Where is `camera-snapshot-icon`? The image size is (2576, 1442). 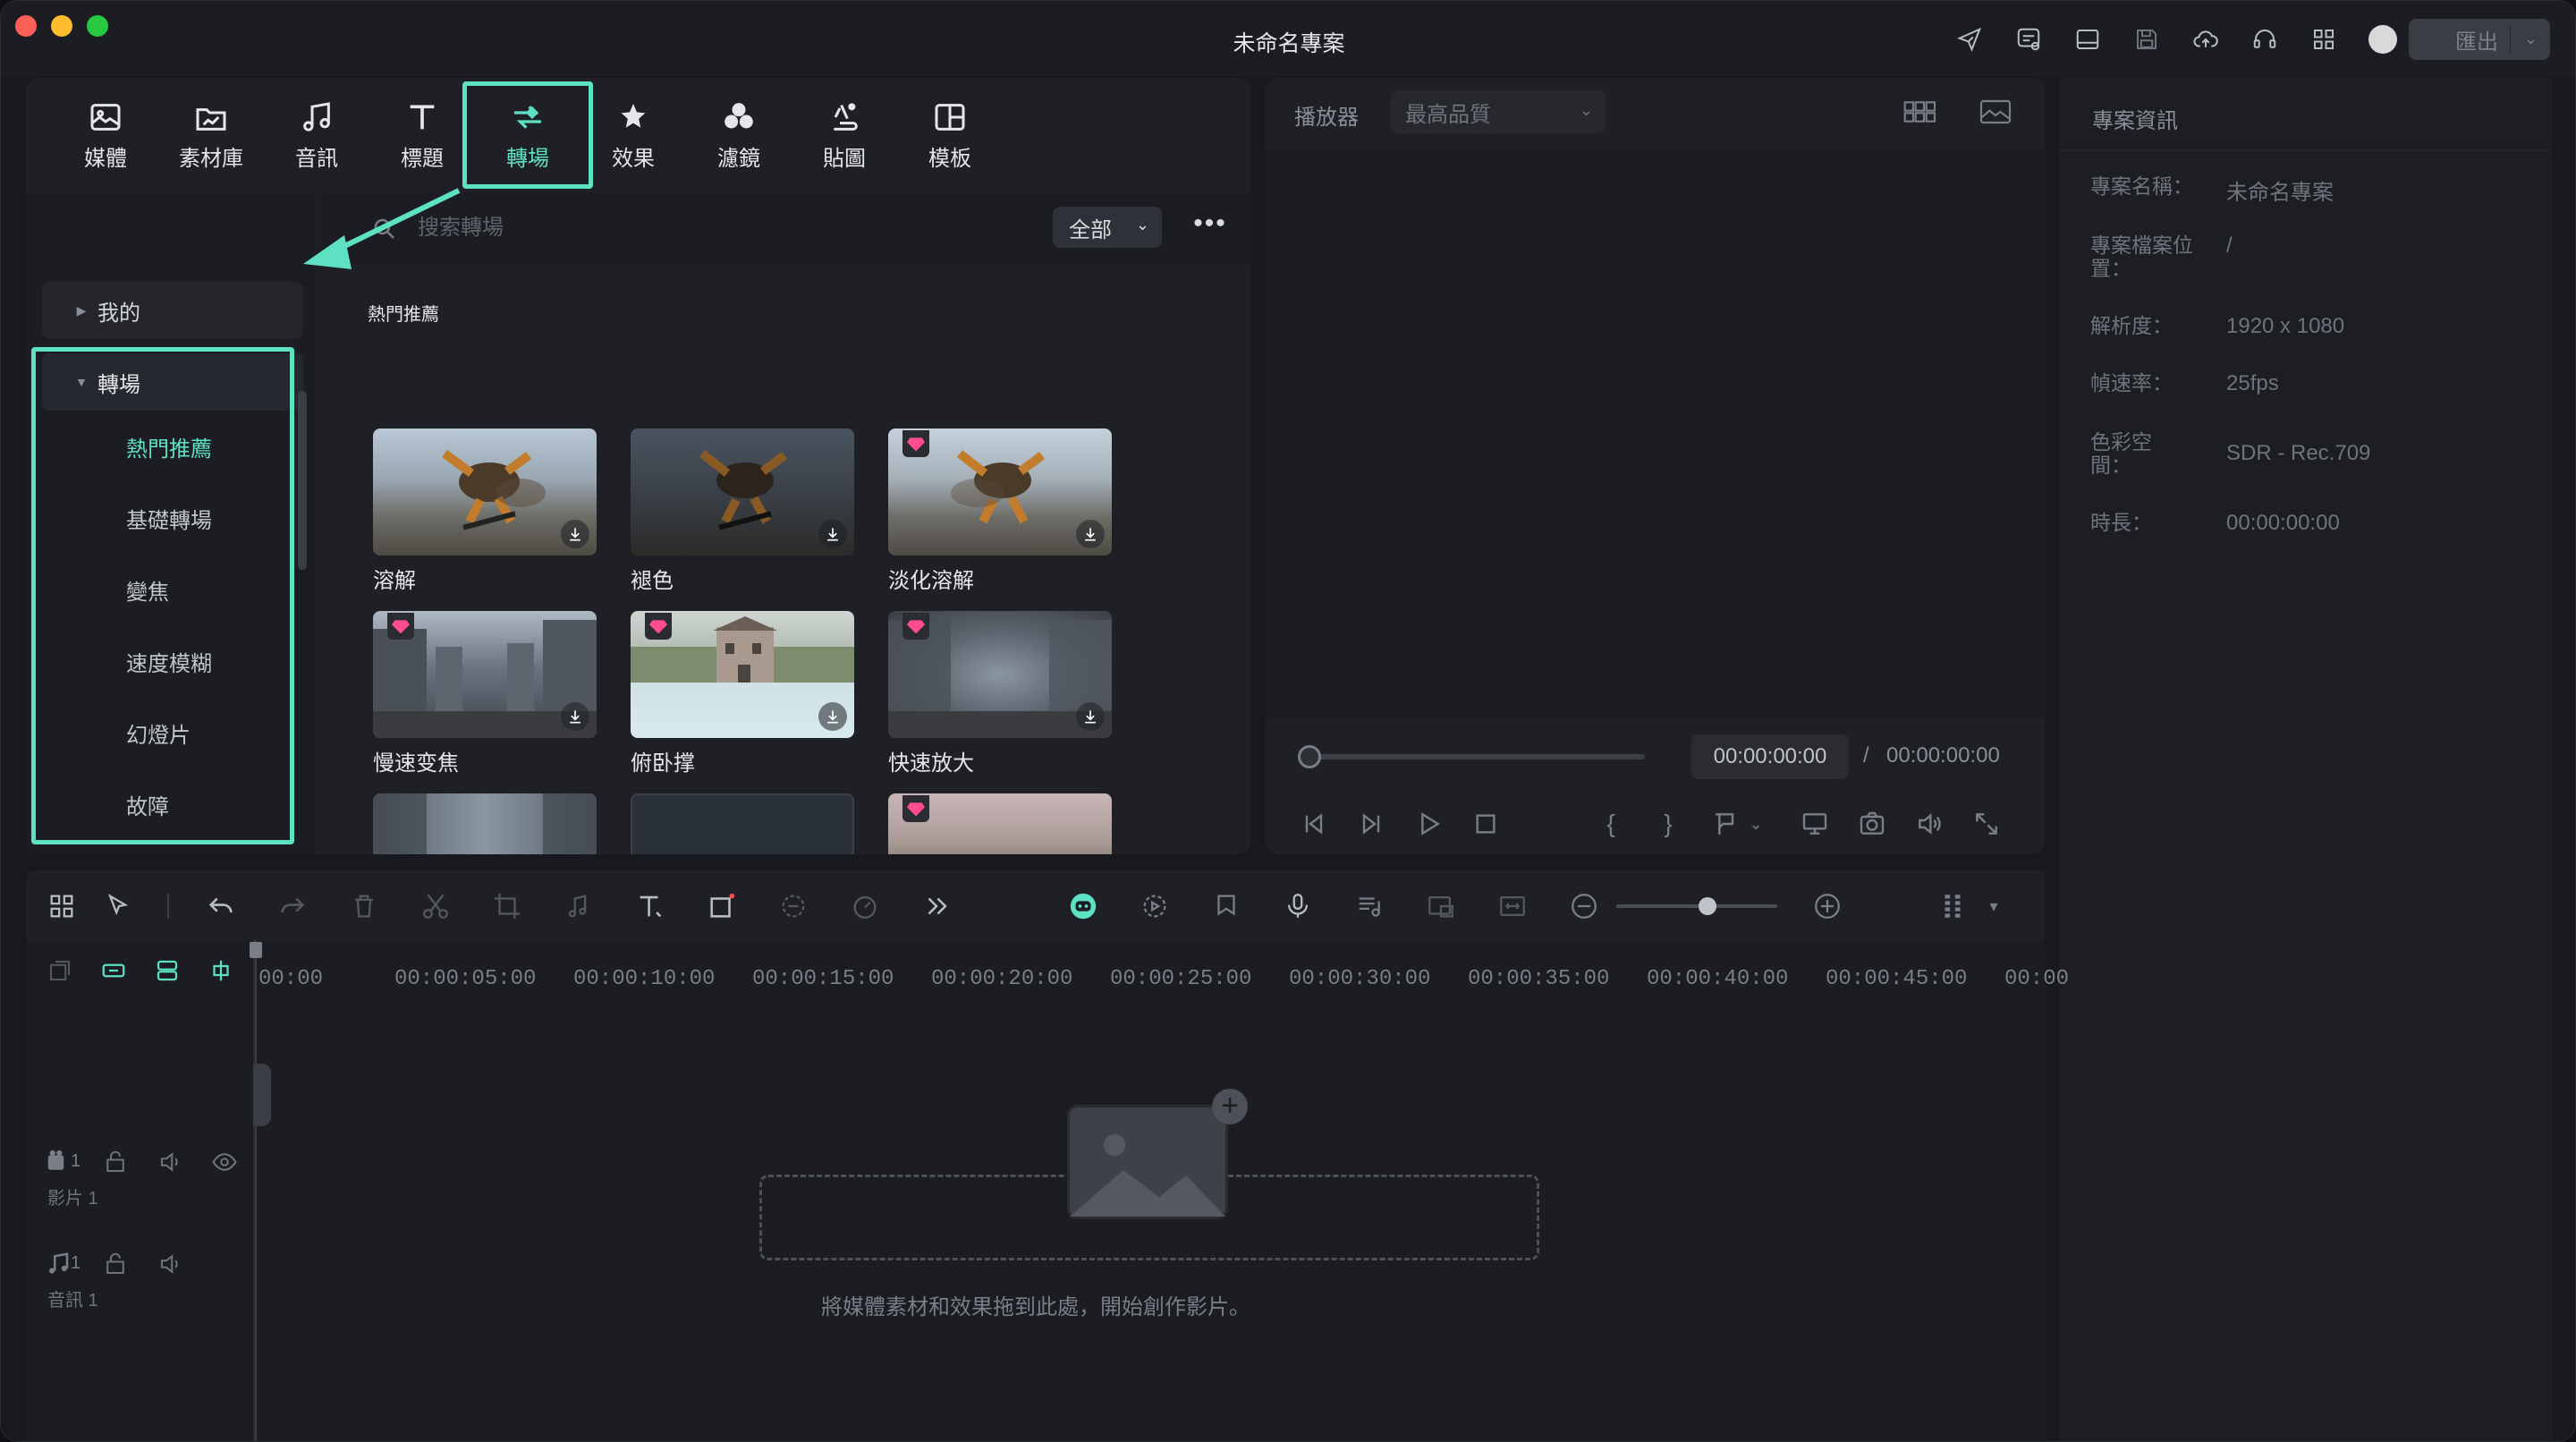 camera-snapshot-icon is located at coordinates (1872, 824).